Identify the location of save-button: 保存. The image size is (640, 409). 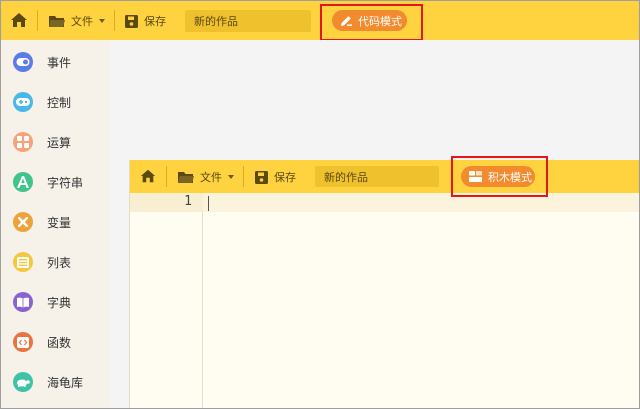
(145, 21).